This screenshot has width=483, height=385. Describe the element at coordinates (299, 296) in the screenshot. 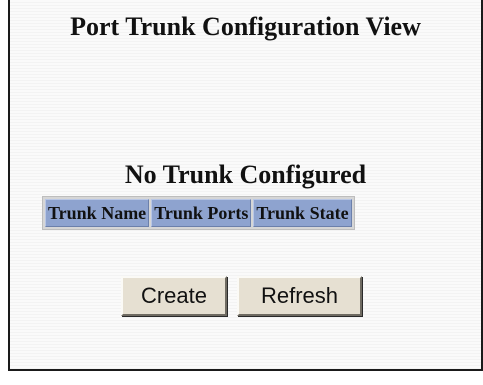

I see `refresh-button: Refresh` at that location.